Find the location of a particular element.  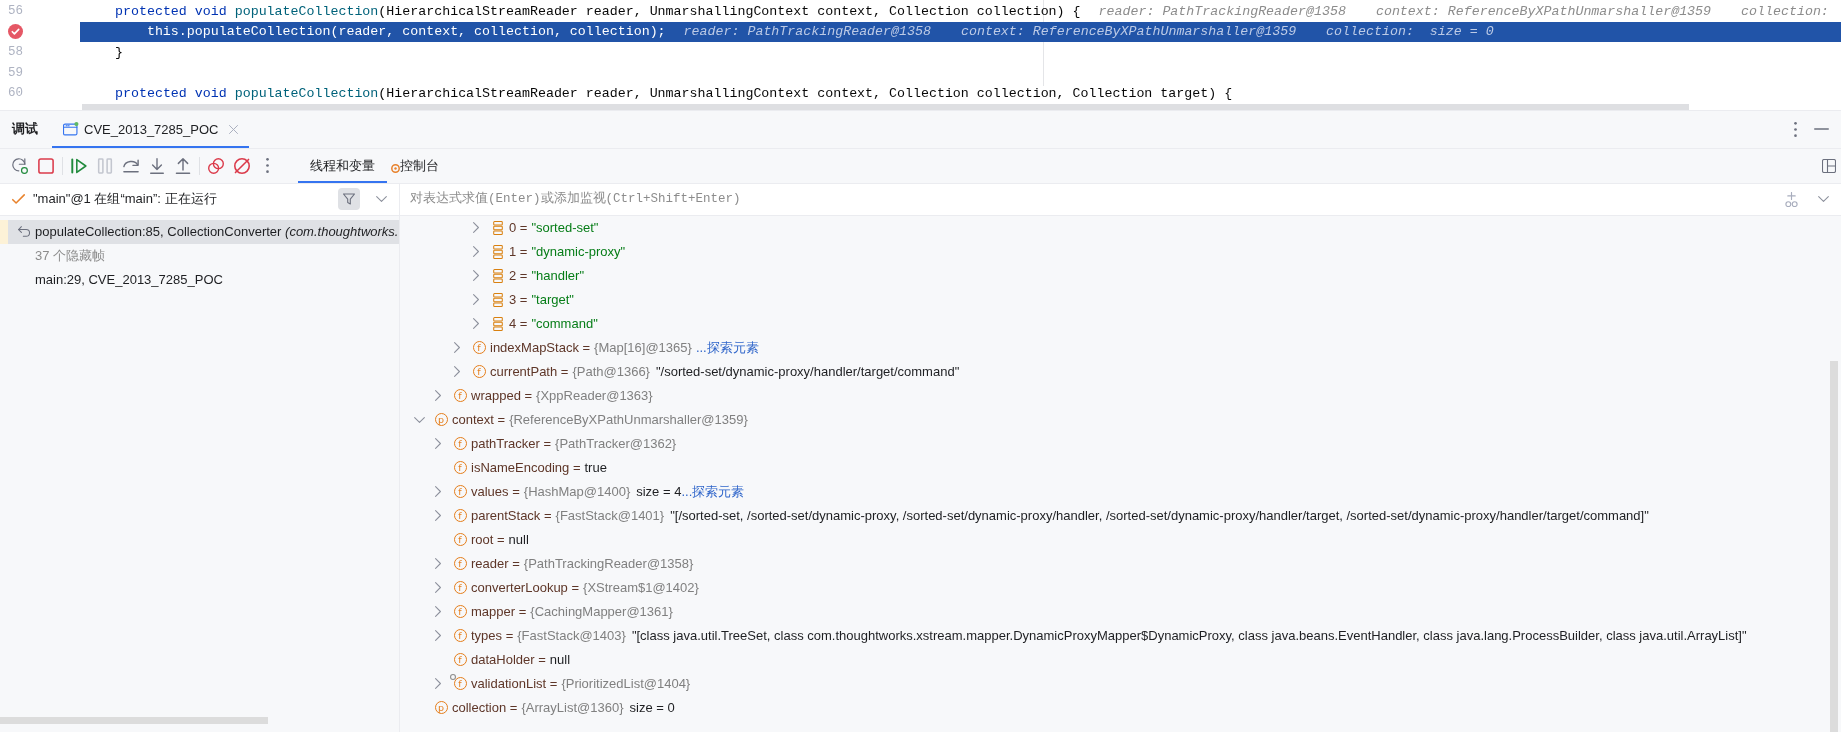

tree-item: f validationList = {PrioritizedList@1404} is located at coordinates (561, 683).